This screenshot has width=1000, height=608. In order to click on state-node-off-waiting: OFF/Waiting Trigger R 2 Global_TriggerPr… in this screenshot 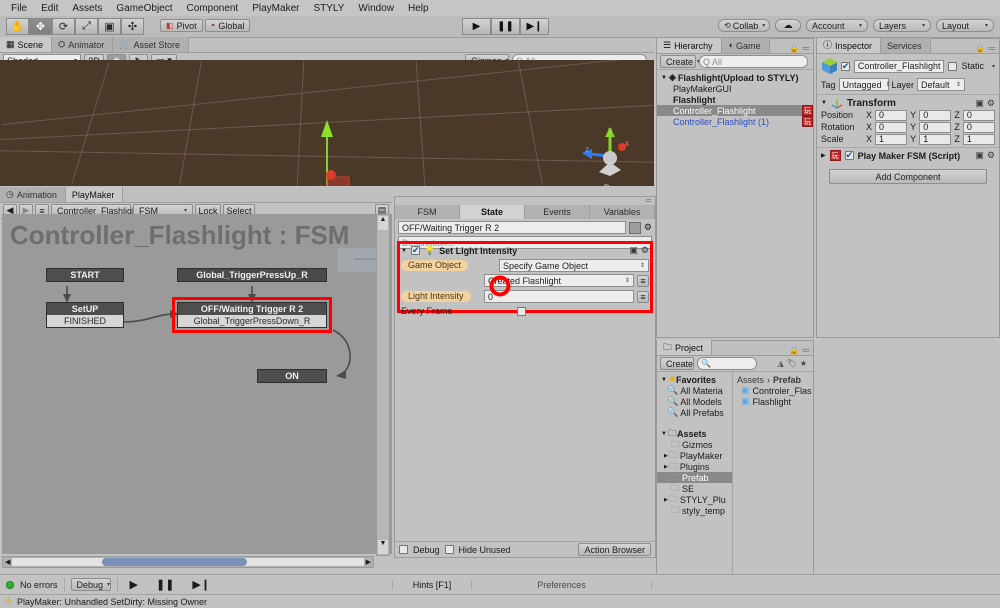, I will do `click(252, 315)`.